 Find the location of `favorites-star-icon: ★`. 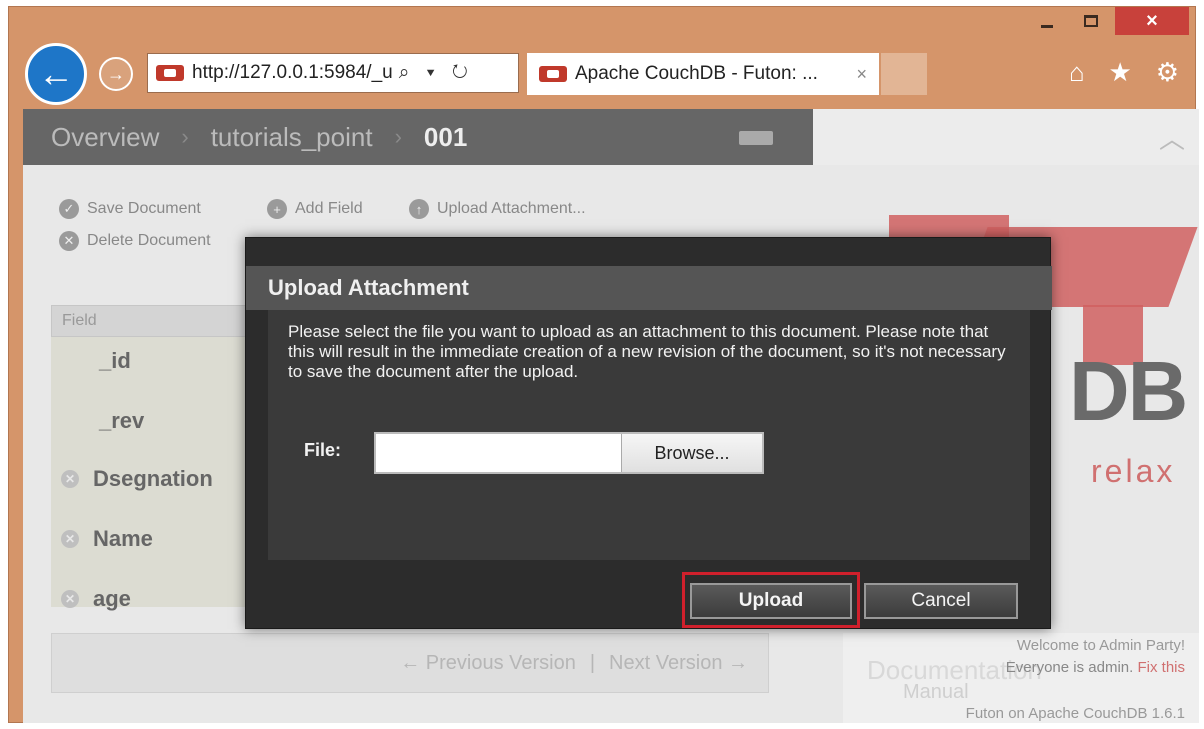

favorites-star-icon: ★ is located at coordinates (1120, 72).